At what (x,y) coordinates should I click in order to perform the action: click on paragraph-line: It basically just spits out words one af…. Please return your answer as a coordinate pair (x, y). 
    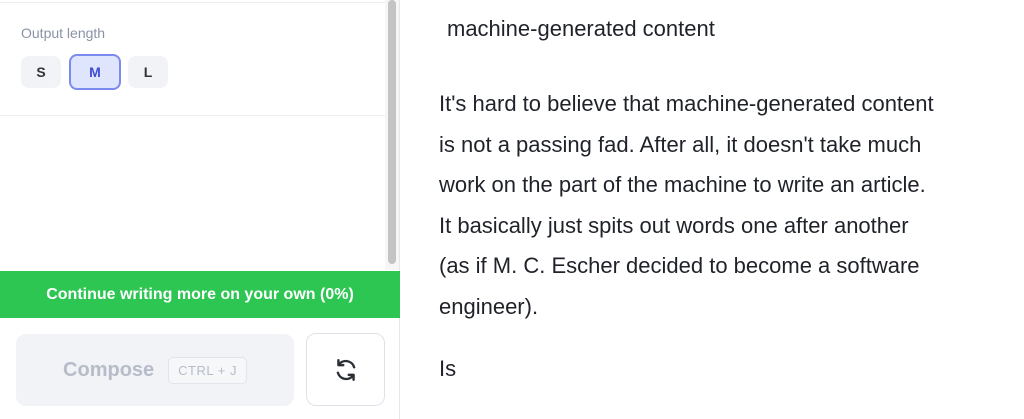
    Looking at the image, I should click on (674, 225).